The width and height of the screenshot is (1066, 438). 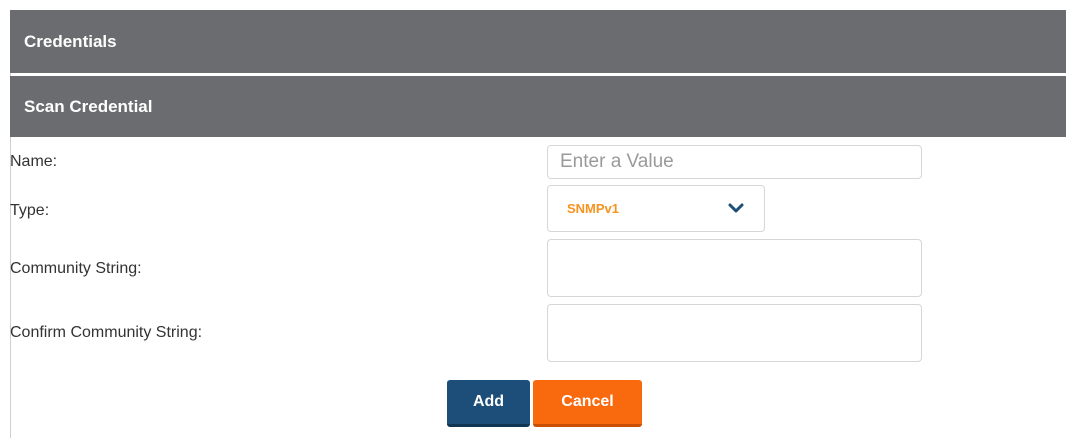 I want to click on confirm-community-string-input, so click(x=734, y=333).